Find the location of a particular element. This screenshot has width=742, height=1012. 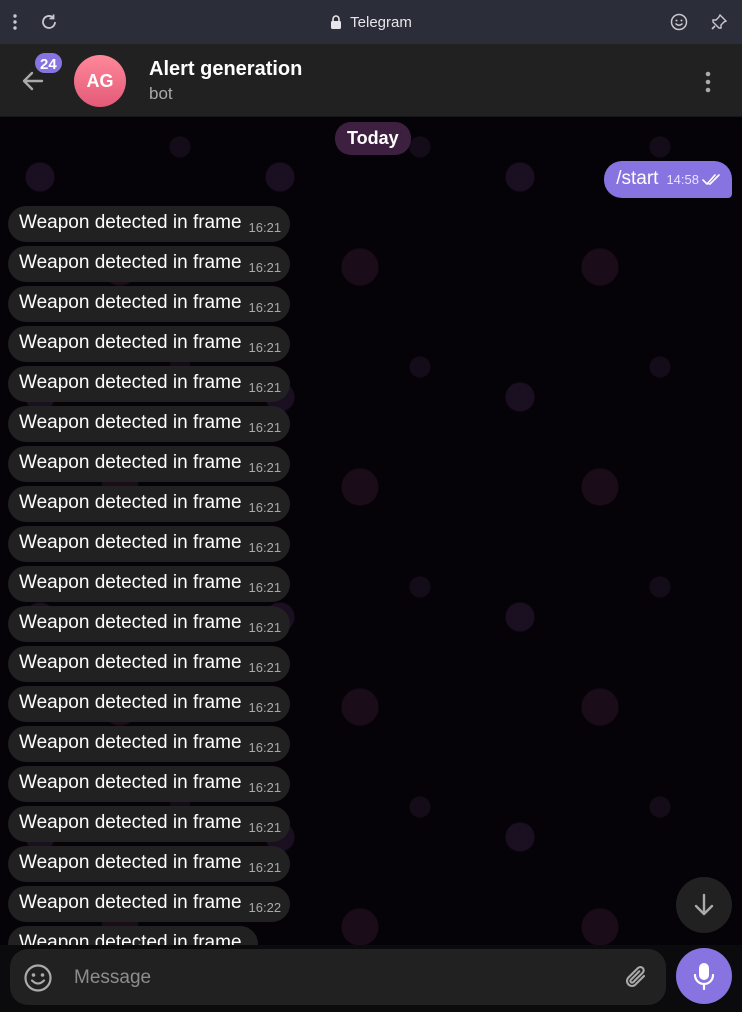

outgoing-message: /start 14:58 is located at coordinates (668, 179).